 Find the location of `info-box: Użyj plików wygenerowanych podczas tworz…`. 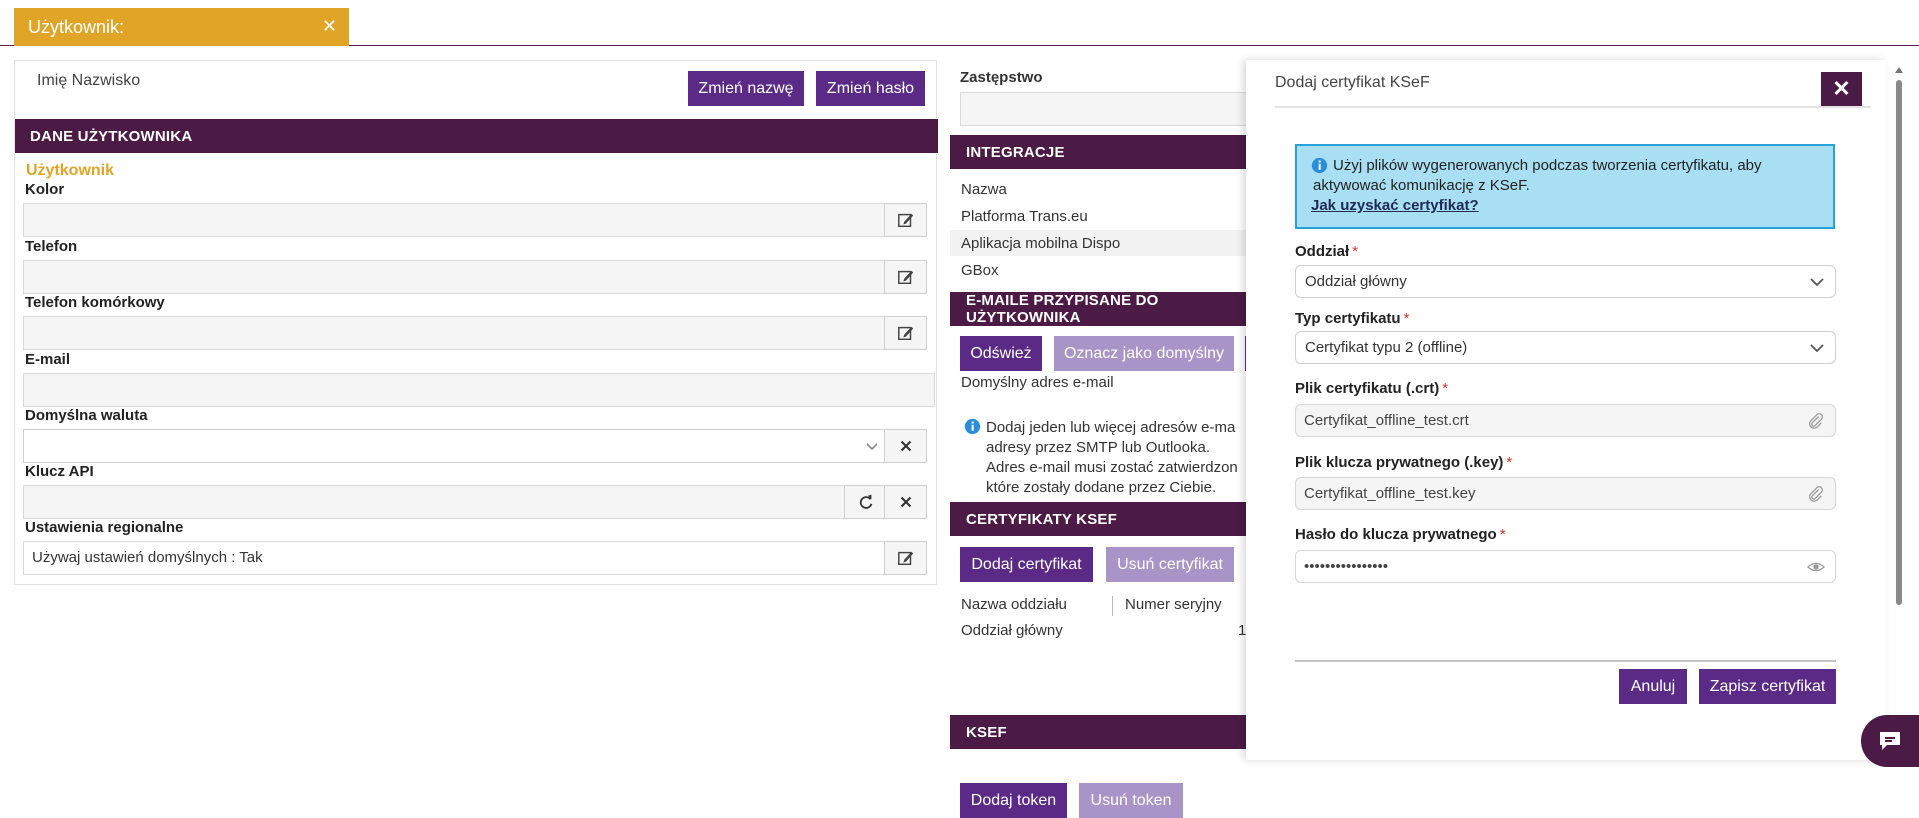

info-box: Użyj plików wygenerowanych podczas tworz… is located at coordinates (1565, 186).